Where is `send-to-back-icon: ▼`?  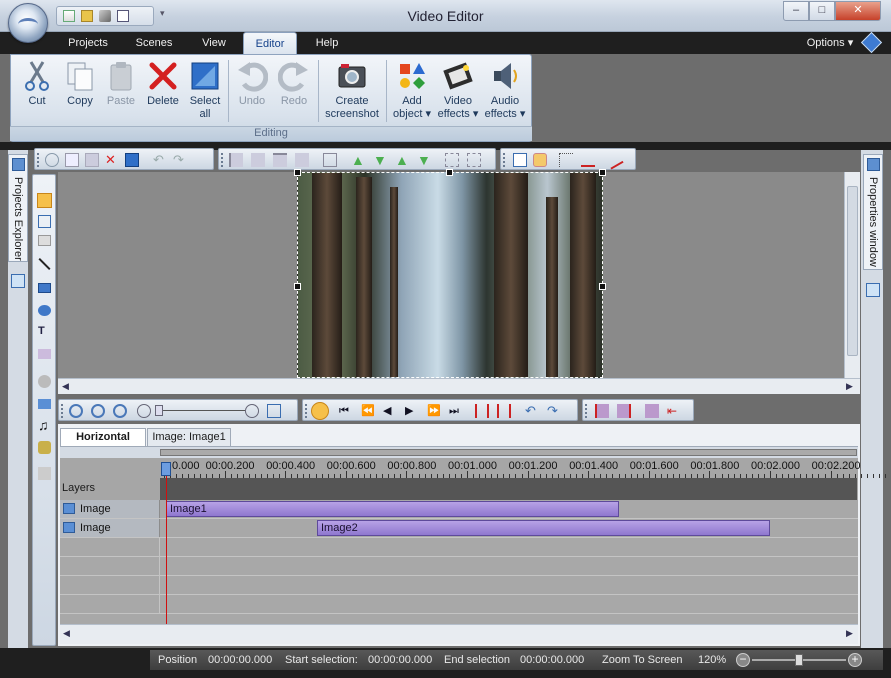 send-to-back-icon: ▼ is located at coordinates (424, 160).